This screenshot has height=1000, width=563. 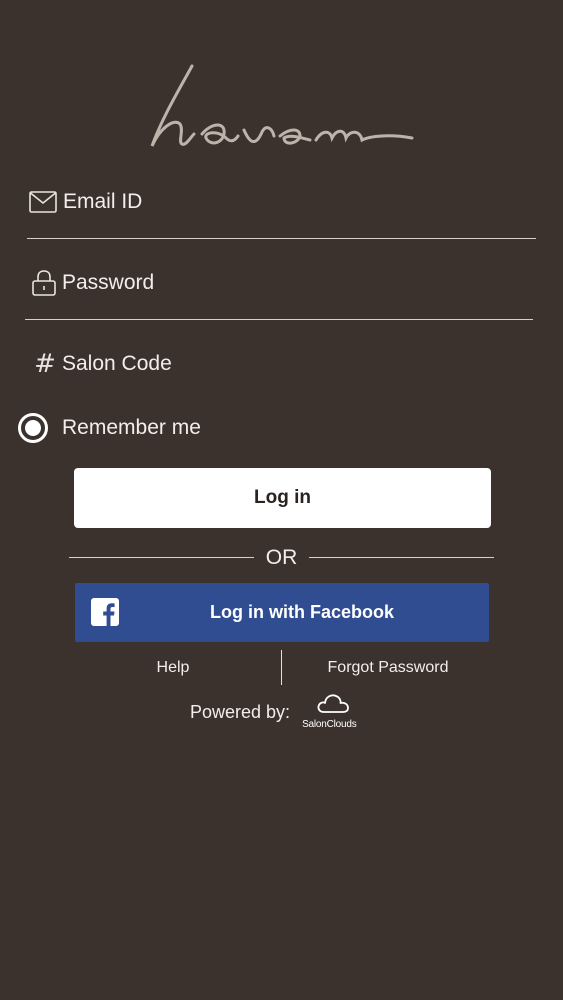 What do you see at coordinates (329, 724) in the screenshot?
I see `salonclouds-wordmark: SalonClouds` at bounding box center [329, 724].